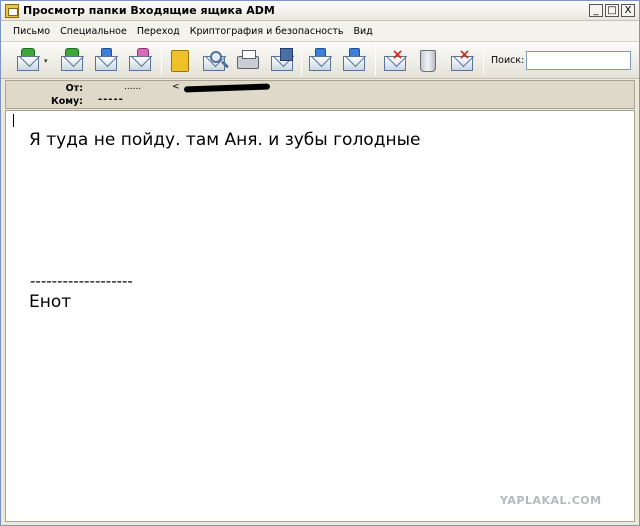  Describe the element at coordinates (47, 61) in the screenshot. I see `receive-dropdown-arrow: ▾` at that location.